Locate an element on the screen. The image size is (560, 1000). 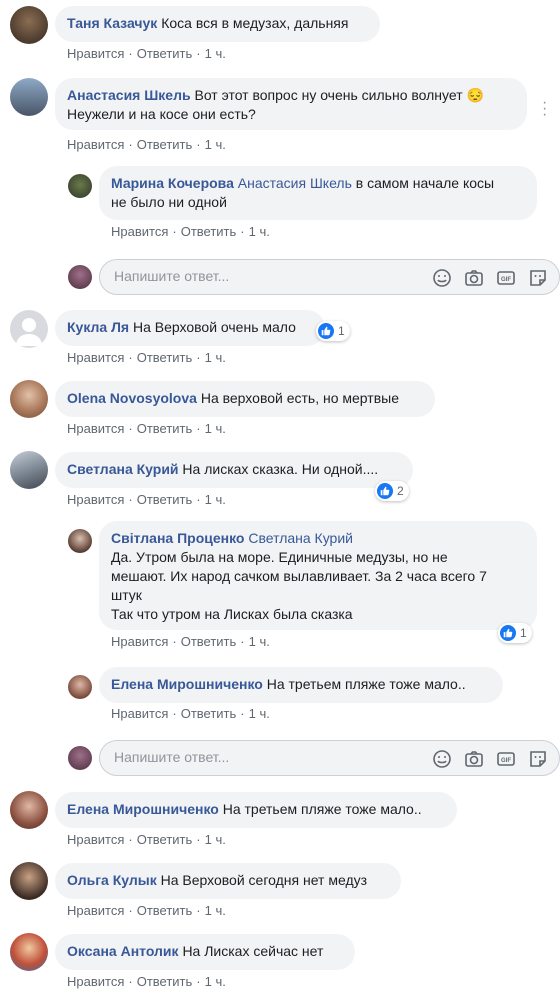
comment-author: Елена Мирошниченко is located at coordinates (143, 809).